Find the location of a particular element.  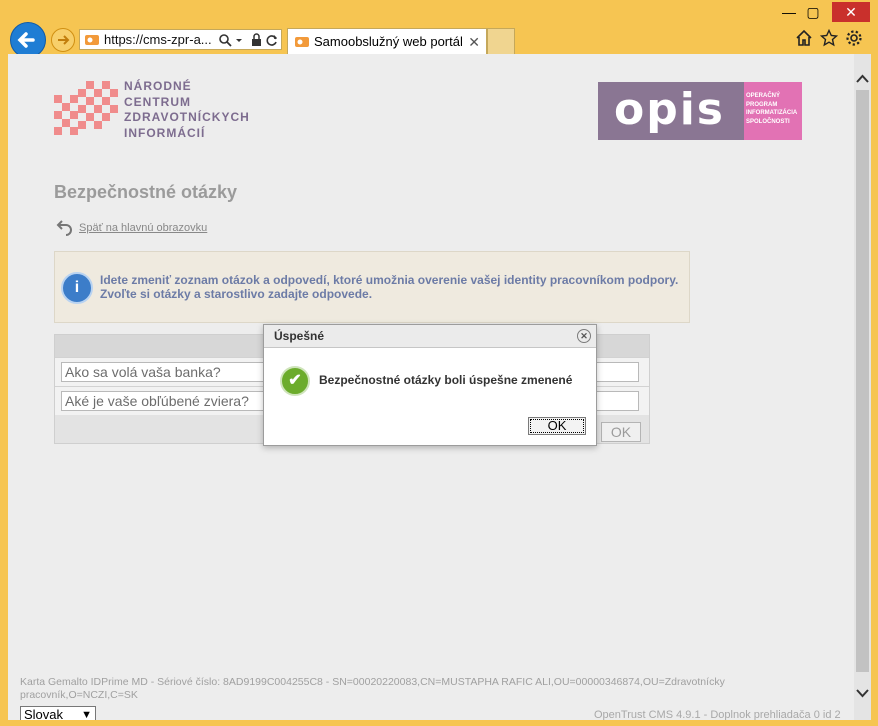

search-icon is located at coordinates (225, 40).